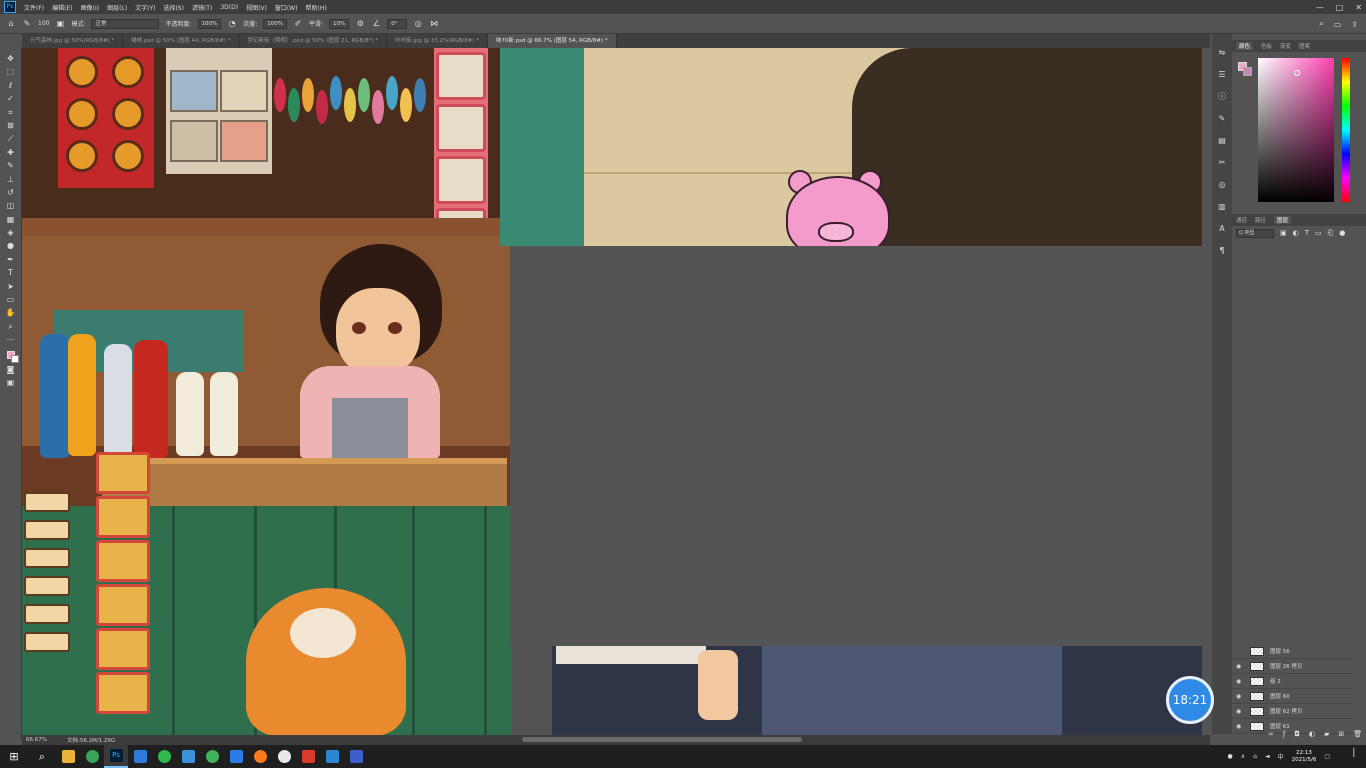 The image size is (1366, 768). Describe the element at coordinates (1307, 233) in the screenshot. I see `filter-type-icon: T` at that location.